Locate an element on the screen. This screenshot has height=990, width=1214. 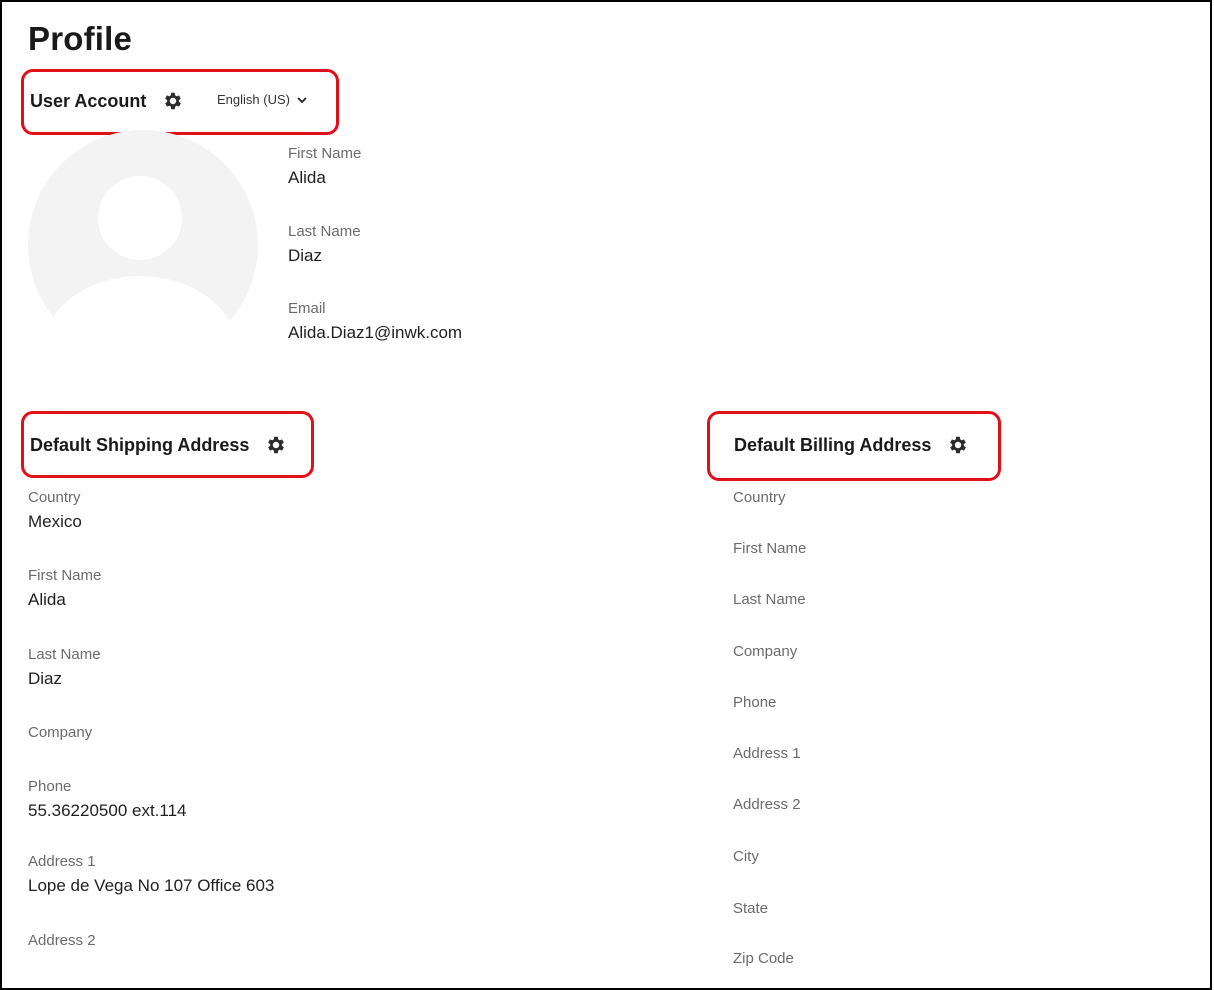
user-account-header: User Account is located at coordinates (107, 101).